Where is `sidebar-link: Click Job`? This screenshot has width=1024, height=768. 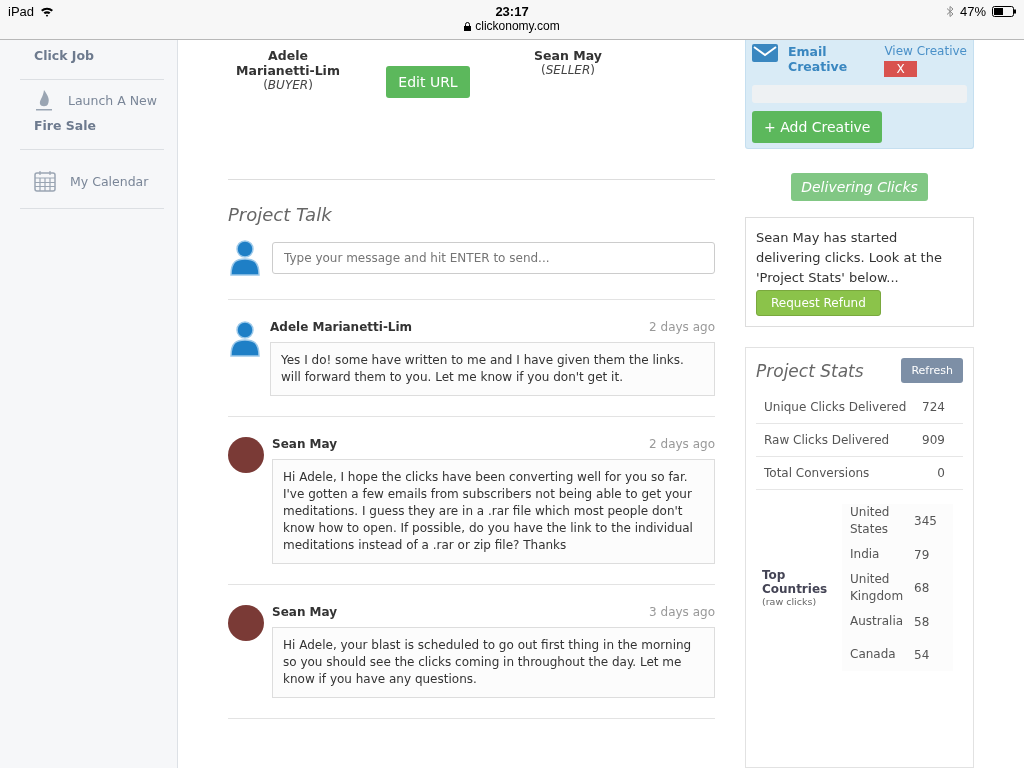
sidebar-link: Click Job is located at coordinates (99, 55).